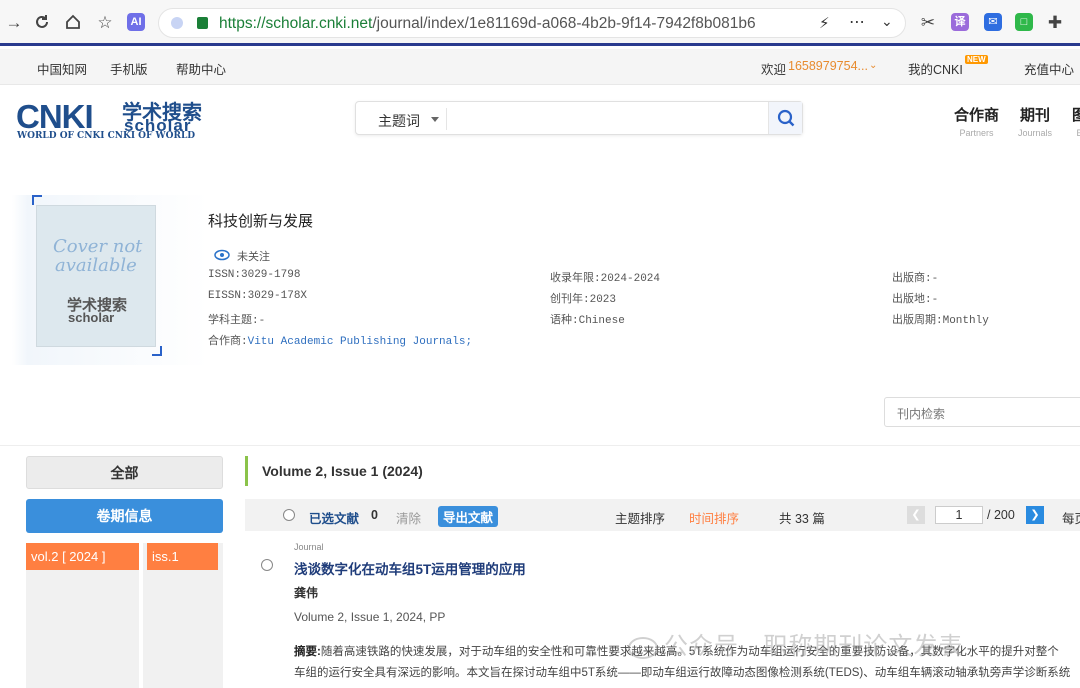  I want to click on in-journal-search-input: 刊内检索, so click(982, 412).